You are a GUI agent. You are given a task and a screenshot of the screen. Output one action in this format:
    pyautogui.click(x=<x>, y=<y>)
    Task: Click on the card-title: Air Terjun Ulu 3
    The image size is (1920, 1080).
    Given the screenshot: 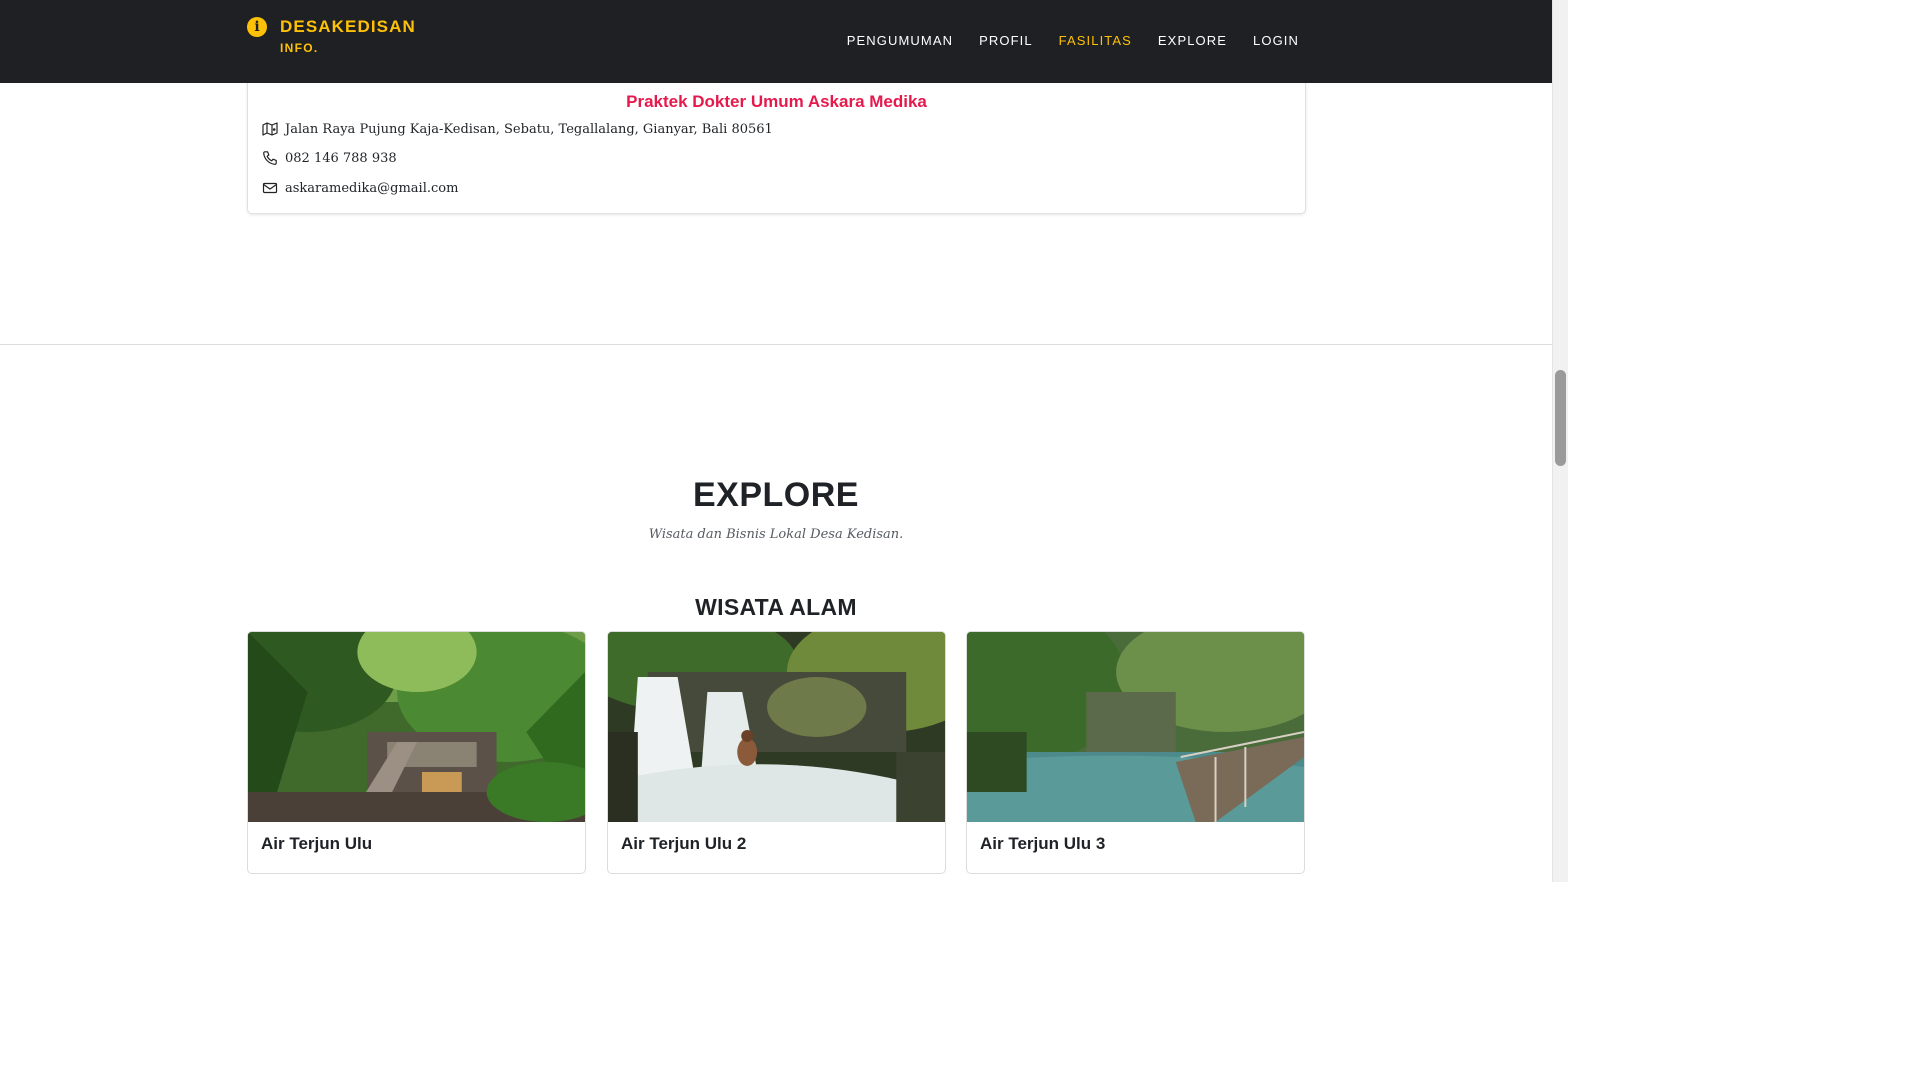 What is the action you would take?
    pyautogui.click(x=1043, y=843)
    